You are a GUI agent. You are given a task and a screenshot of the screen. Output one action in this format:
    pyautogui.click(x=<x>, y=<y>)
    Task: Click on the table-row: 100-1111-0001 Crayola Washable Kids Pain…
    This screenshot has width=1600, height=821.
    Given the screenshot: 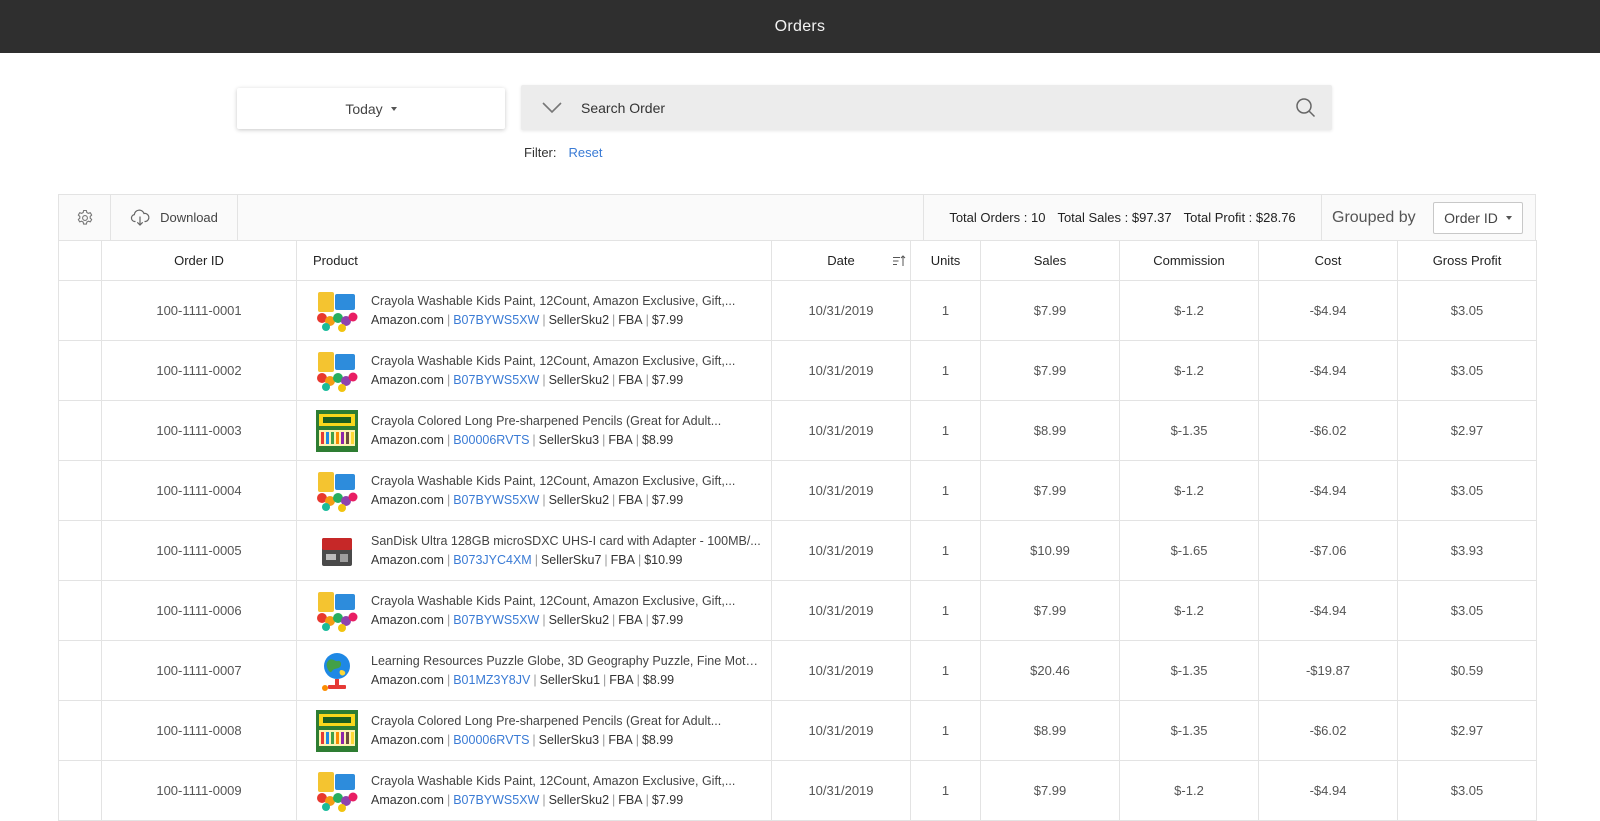 What is the action you would take?
    pyautogui.click(x=797, y=310)
    